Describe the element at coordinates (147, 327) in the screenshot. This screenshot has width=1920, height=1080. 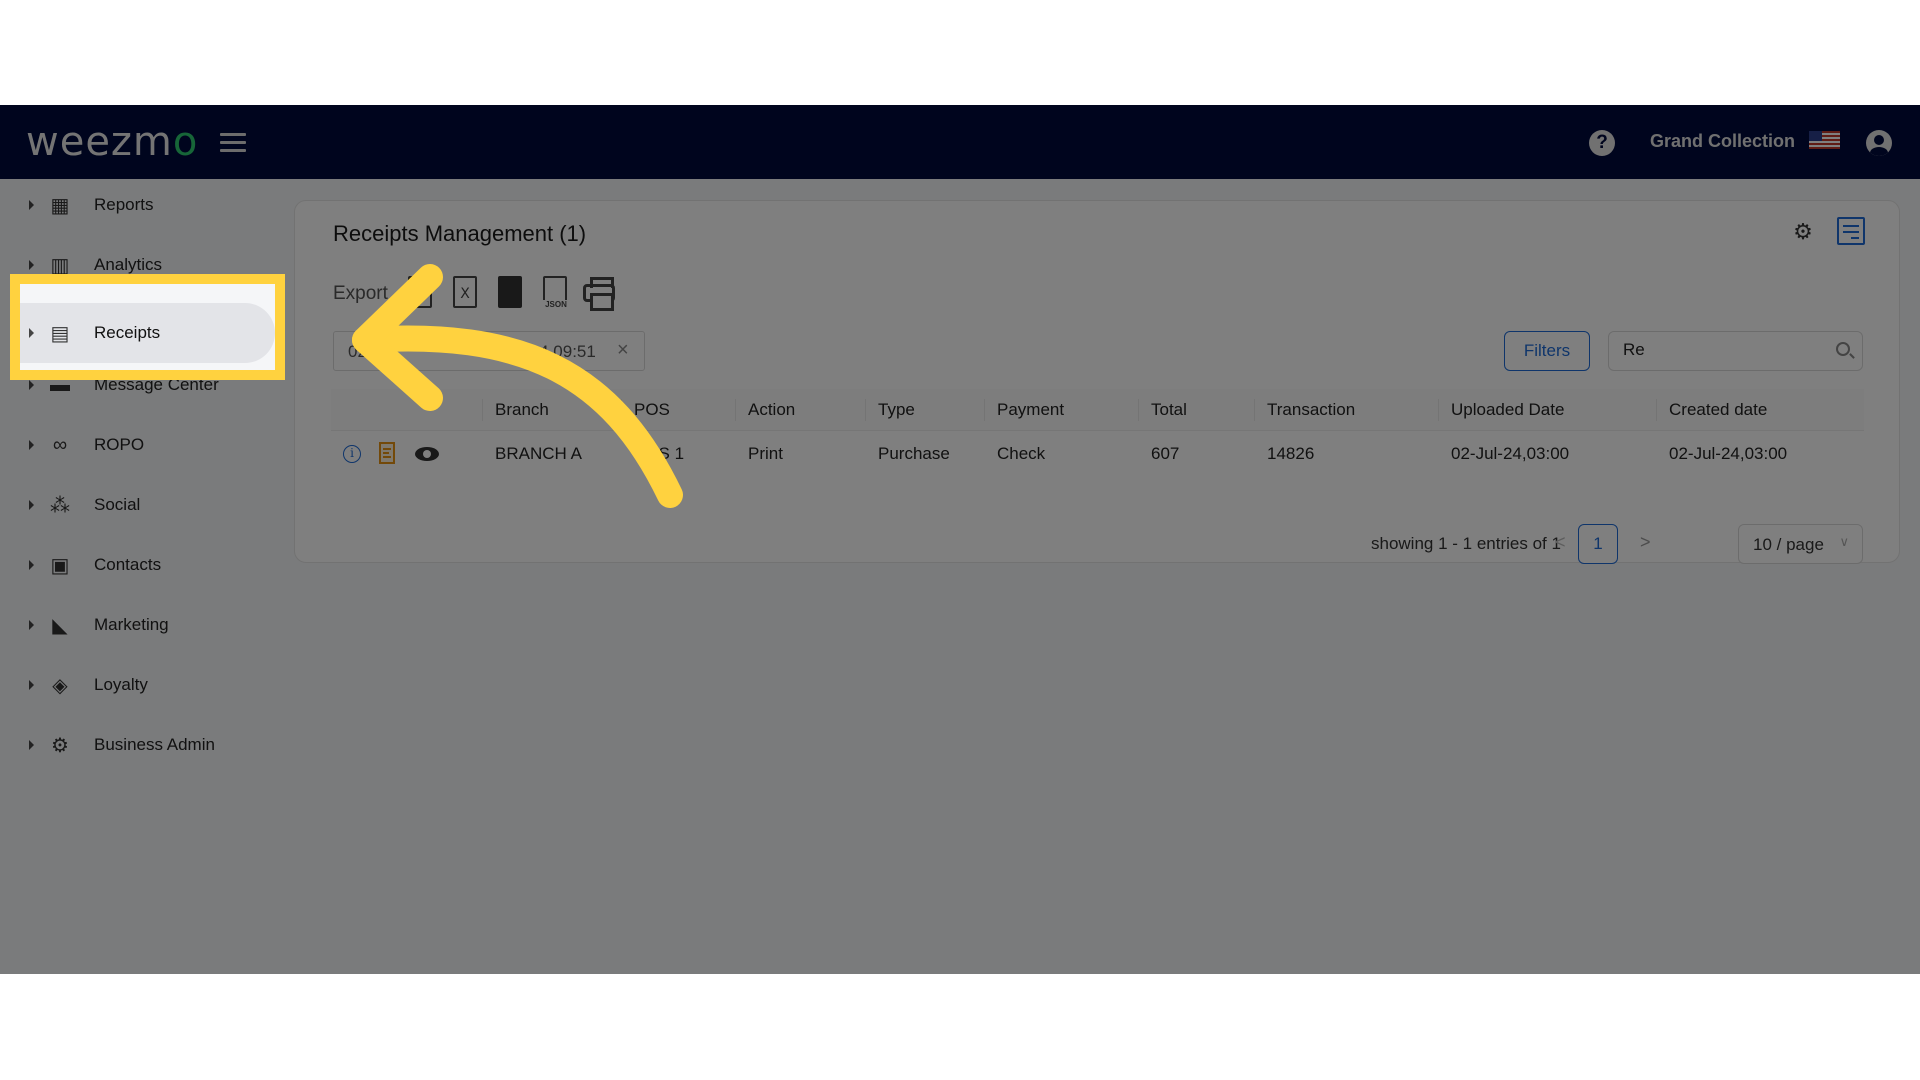
I see `tutorial-highlight-box` at that location.